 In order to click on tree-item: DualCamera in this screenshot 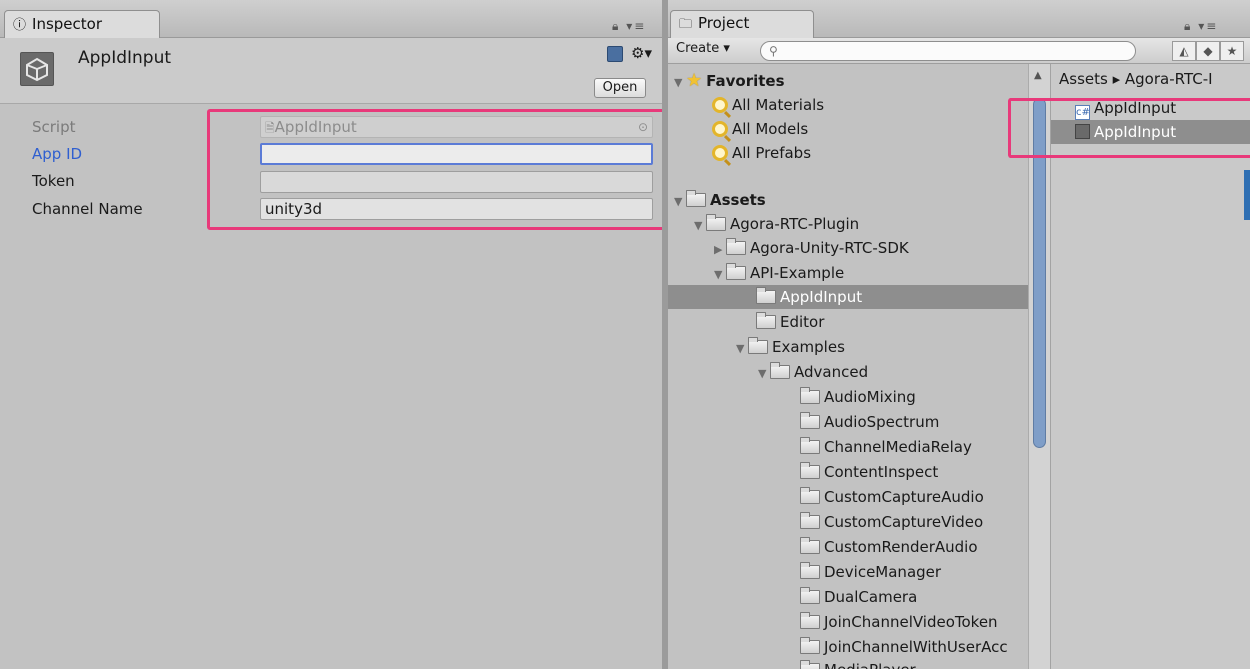, I will do `click(848, 597)`.